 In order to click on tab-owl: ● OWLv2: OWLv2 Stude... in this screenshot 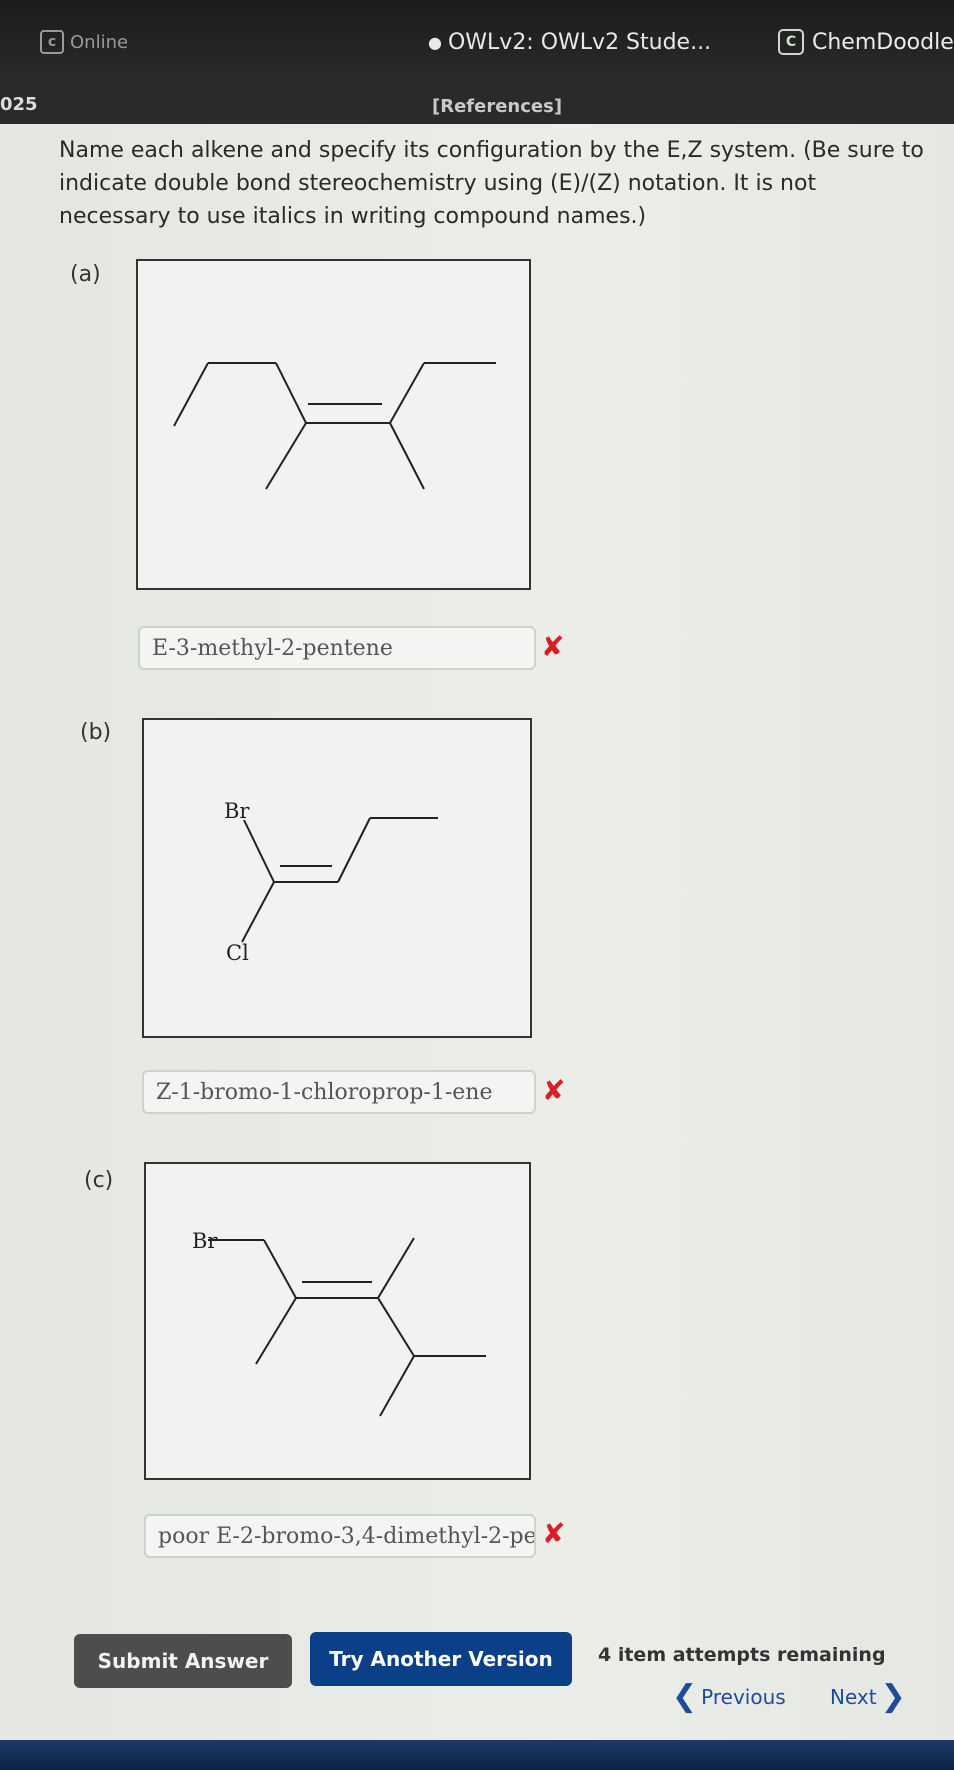, I will do `click(569, 42)`.